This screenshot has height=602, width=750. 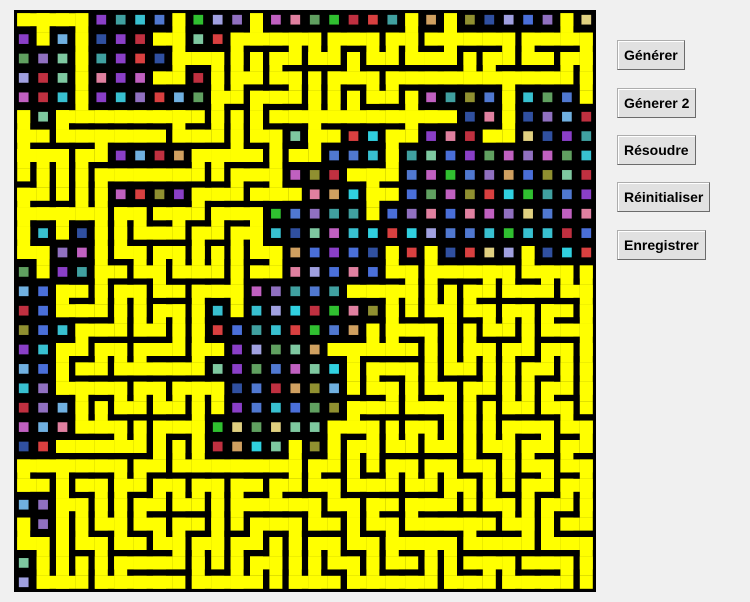 I want to click on generate-2-button: Génerer 2, so click(x=657, y=103).